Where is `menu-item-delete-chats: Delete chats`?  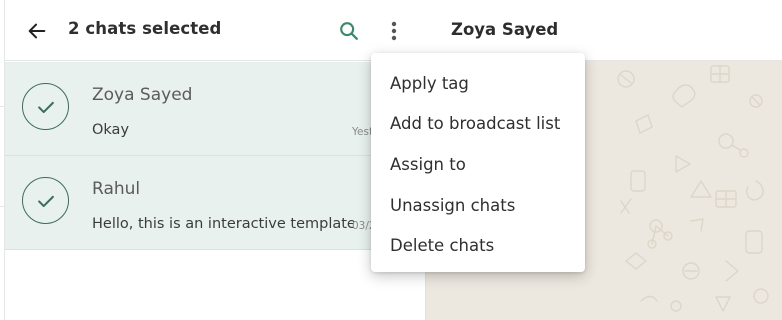 menu-item-delete-chats: Delete chats is located at coordinates (478, 245).